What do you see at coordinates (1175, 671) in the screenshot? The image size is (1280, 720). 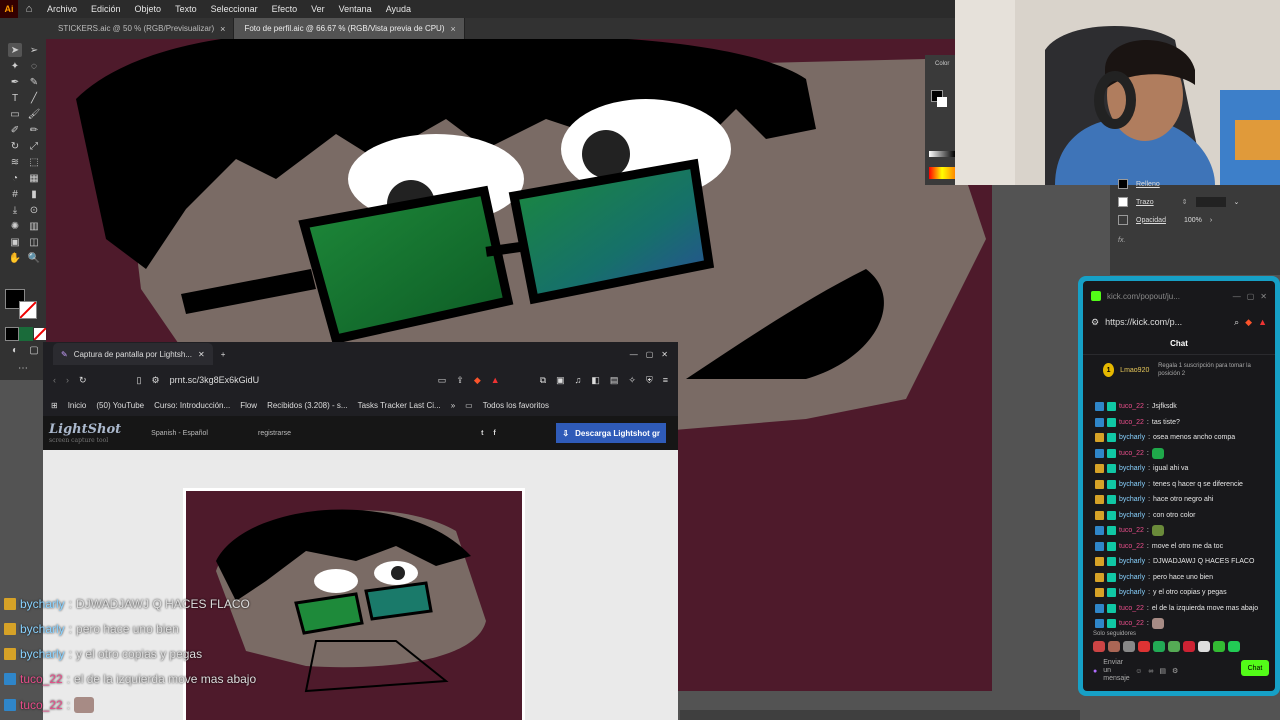 I see `settings-icon: ⚙` at bounding box center [1175, 671].